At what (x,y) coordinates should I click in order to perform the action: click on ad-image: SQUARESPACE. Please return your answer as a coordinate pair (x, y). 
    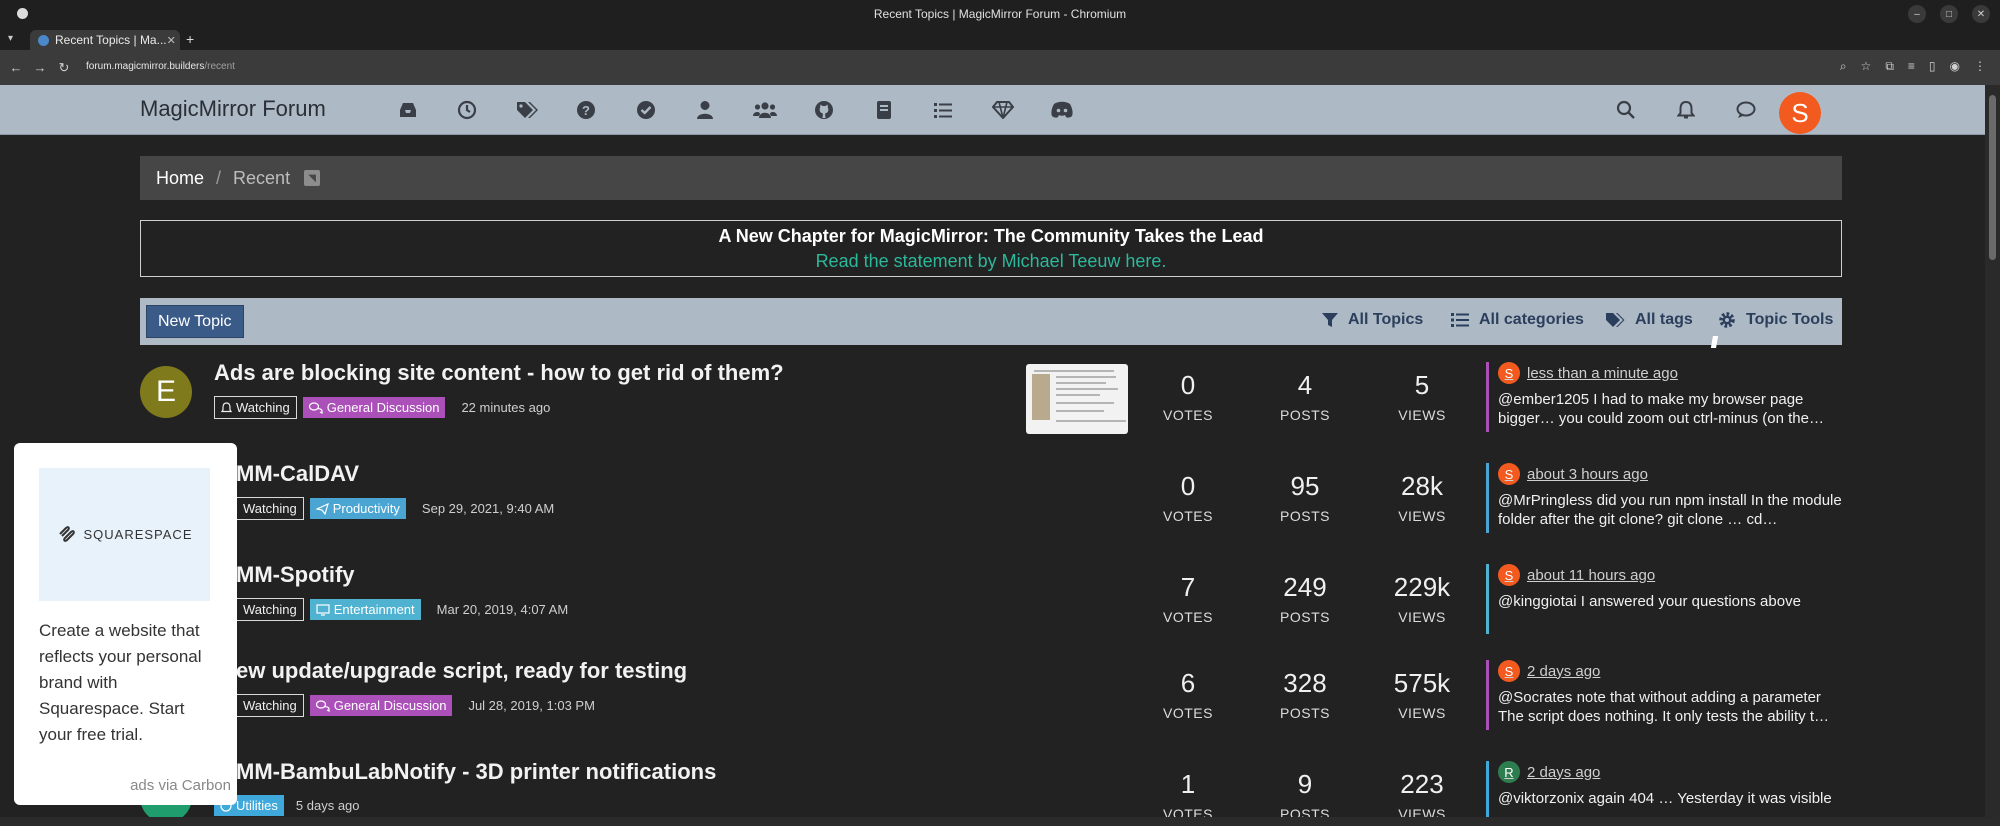
    Looking at the image, I should click on (124, 534).